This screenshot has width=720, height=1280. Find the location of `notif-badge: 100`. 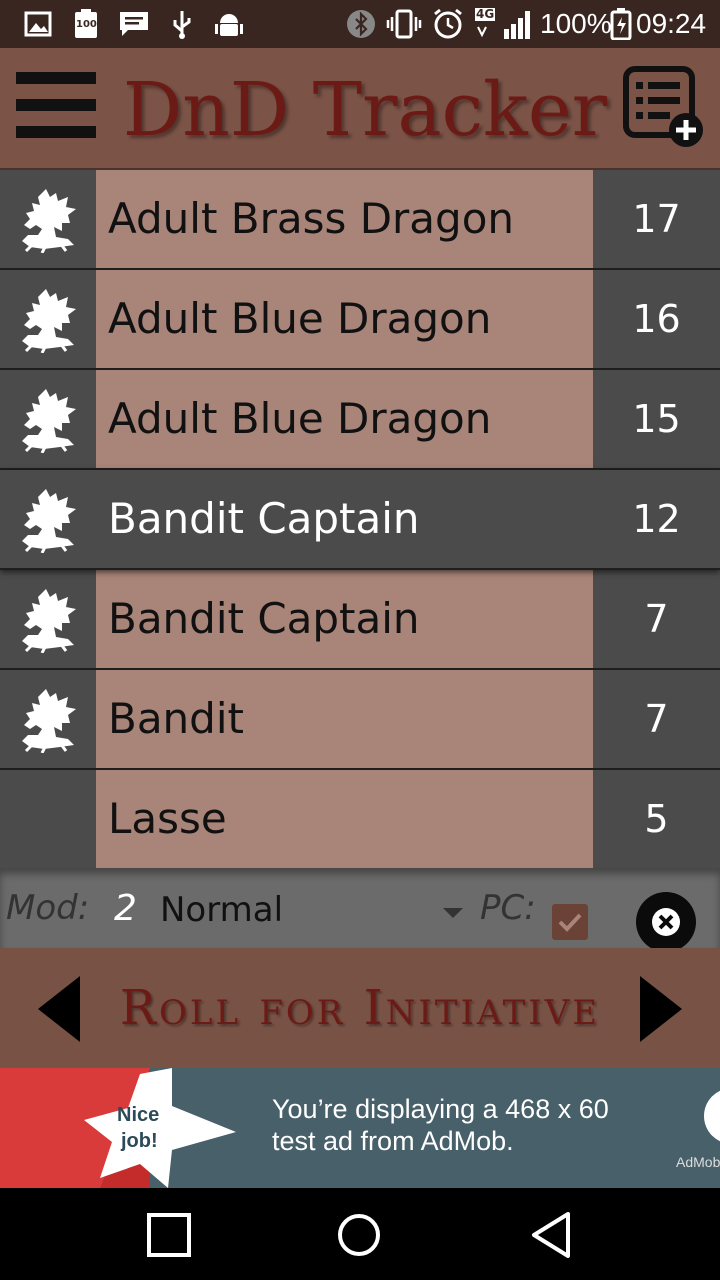

notif-badge: 100 is located at coordinates (86, 24).